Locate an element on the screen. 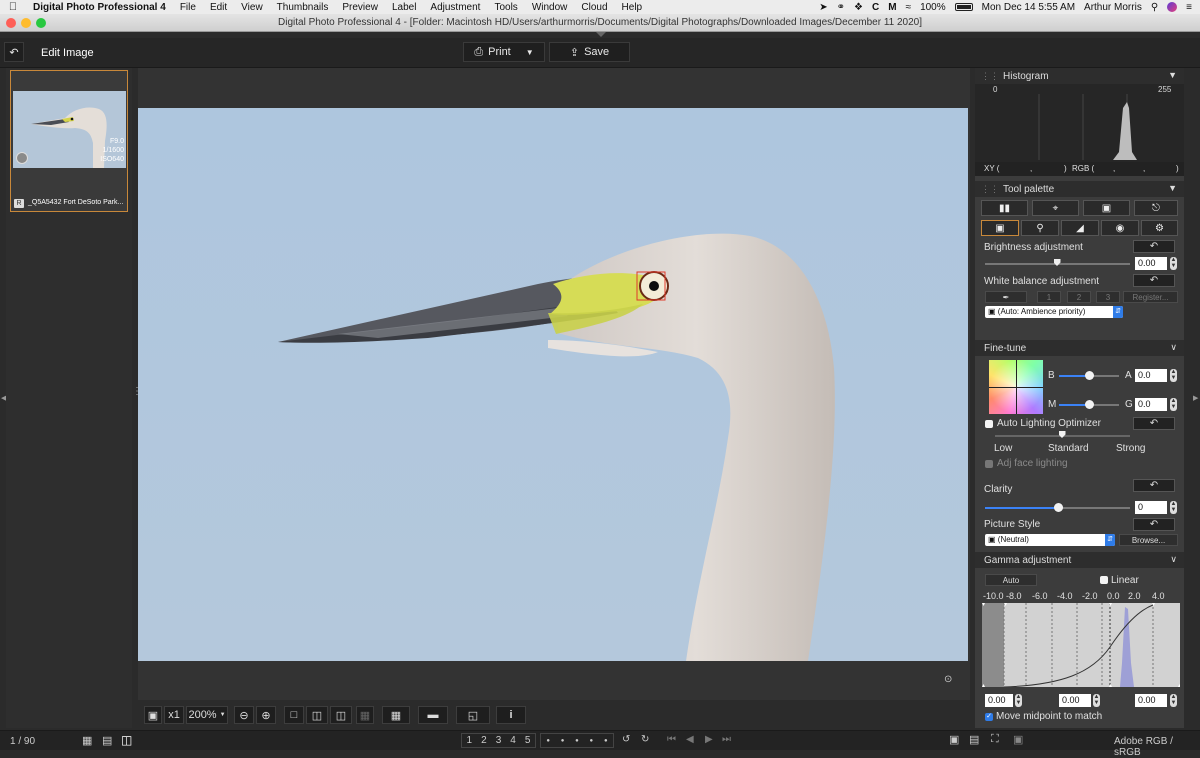 This screenshot has width=1200, height=758. compare-view-icon: ▣ is located at coordinates (954, 739).